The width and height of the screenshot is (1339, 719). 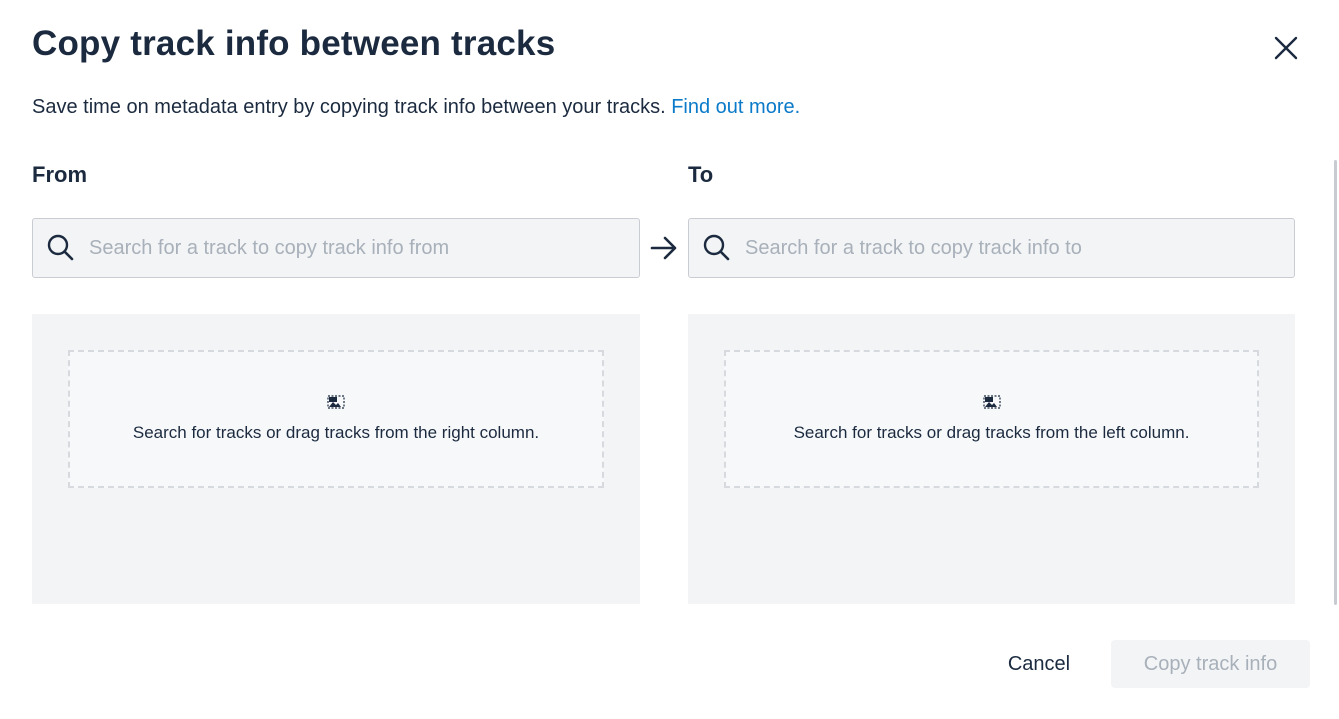 What do you see at coordinates (664, 248) in the screenshot?
I see `arrow-right-icon` at bounding box center [664, 248].